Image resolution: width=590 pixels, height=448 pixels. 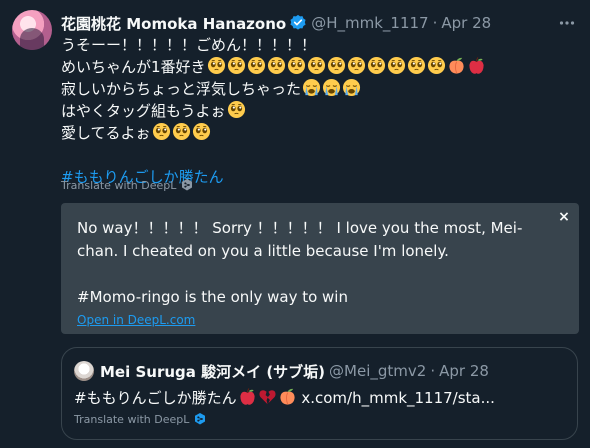 I want to click on author-avatar, so click(x=32, y=30).